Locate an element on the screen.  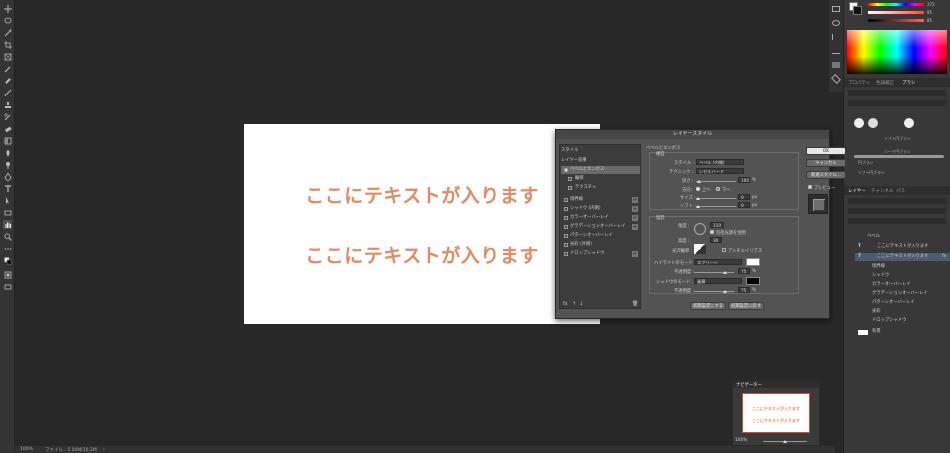
brush-search-input is located at coordinates (897, 103).